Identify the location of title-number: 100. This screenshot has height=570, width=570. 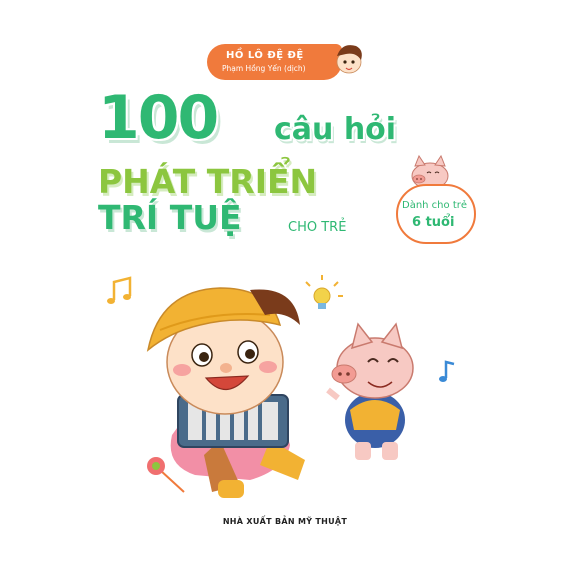
(158, 118).